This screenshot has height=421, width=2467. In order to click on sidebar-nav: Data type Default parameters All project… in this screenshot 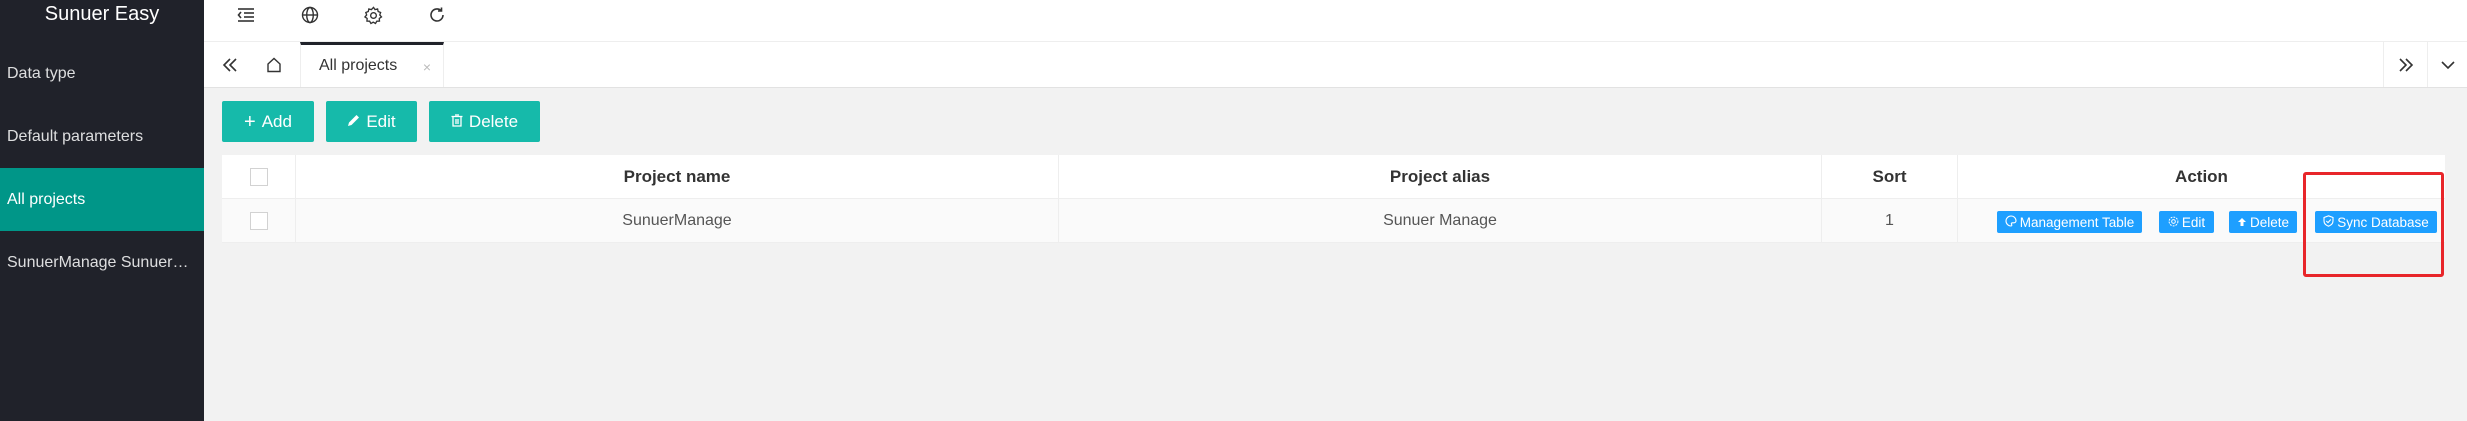, I will do `click(102, 168)`.